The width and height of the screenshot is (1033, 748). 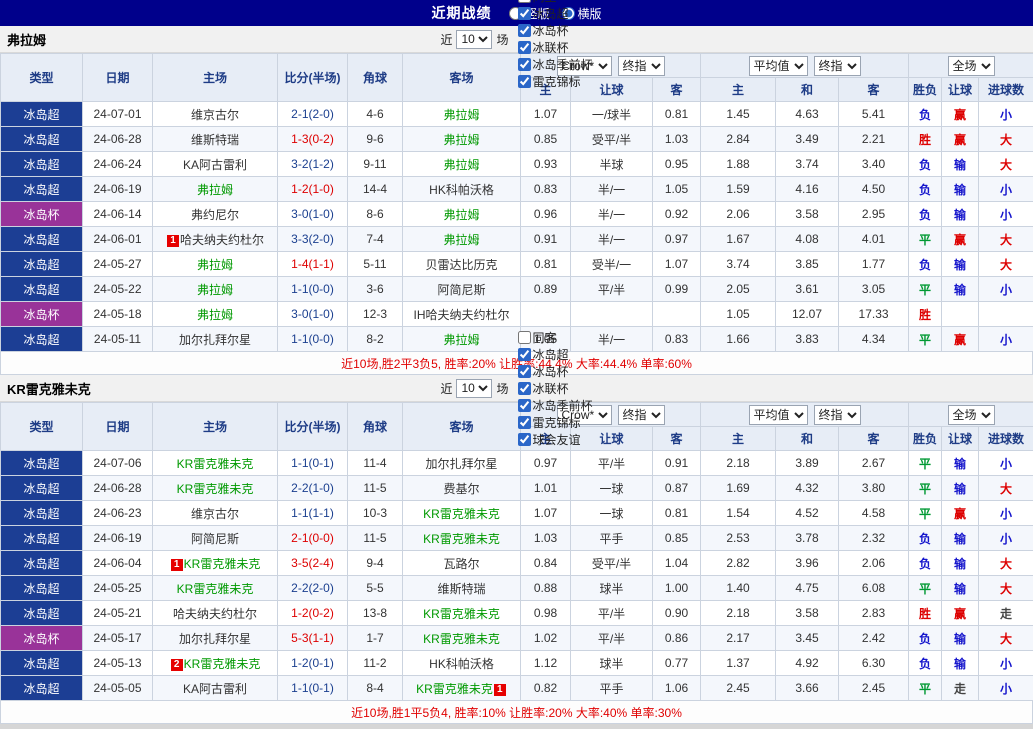 What do you see at coordinates (555, 337) in the screenshot?
I see `filter-checkbox: 同客` at bounding box center [555, 337].